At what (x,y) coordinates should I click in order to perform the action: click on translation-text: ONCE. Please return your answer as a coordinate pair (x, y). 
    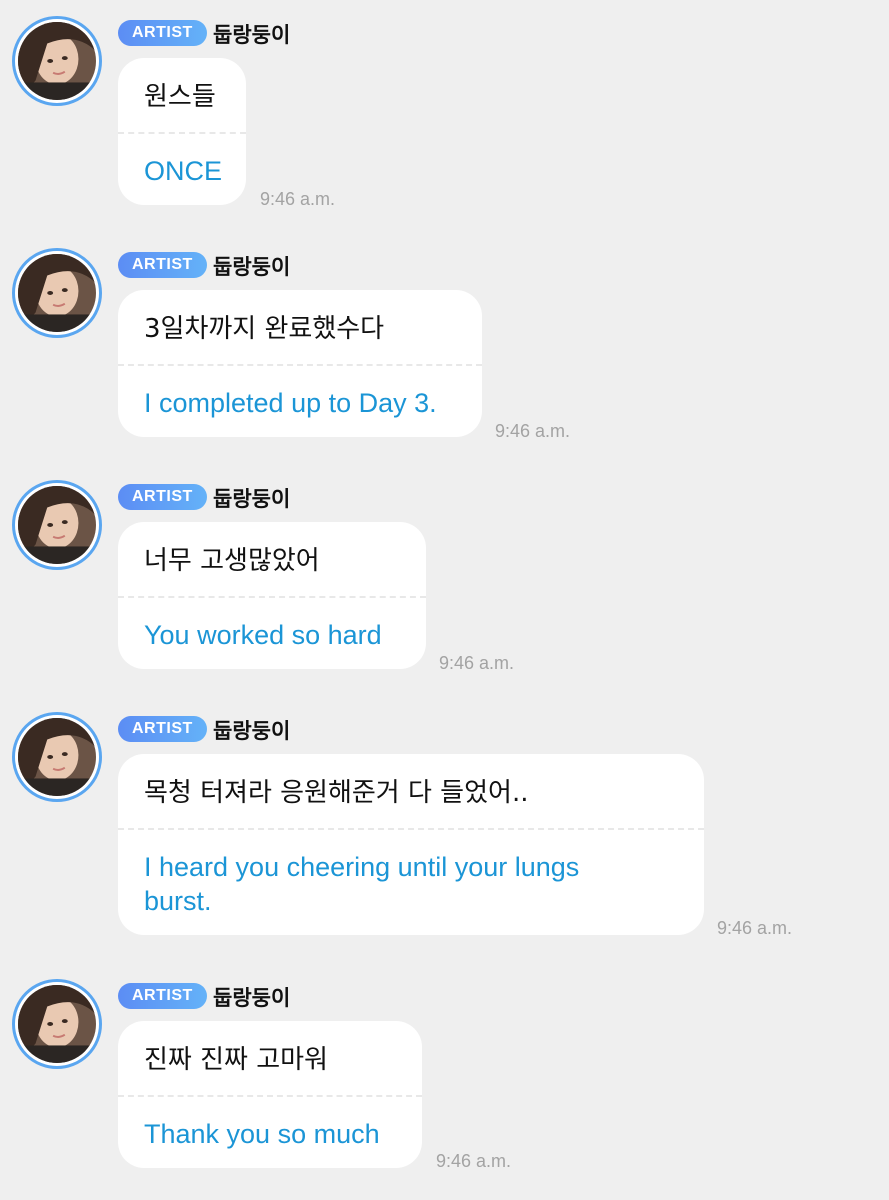
    Looking at the image, I should click on (183, 171).